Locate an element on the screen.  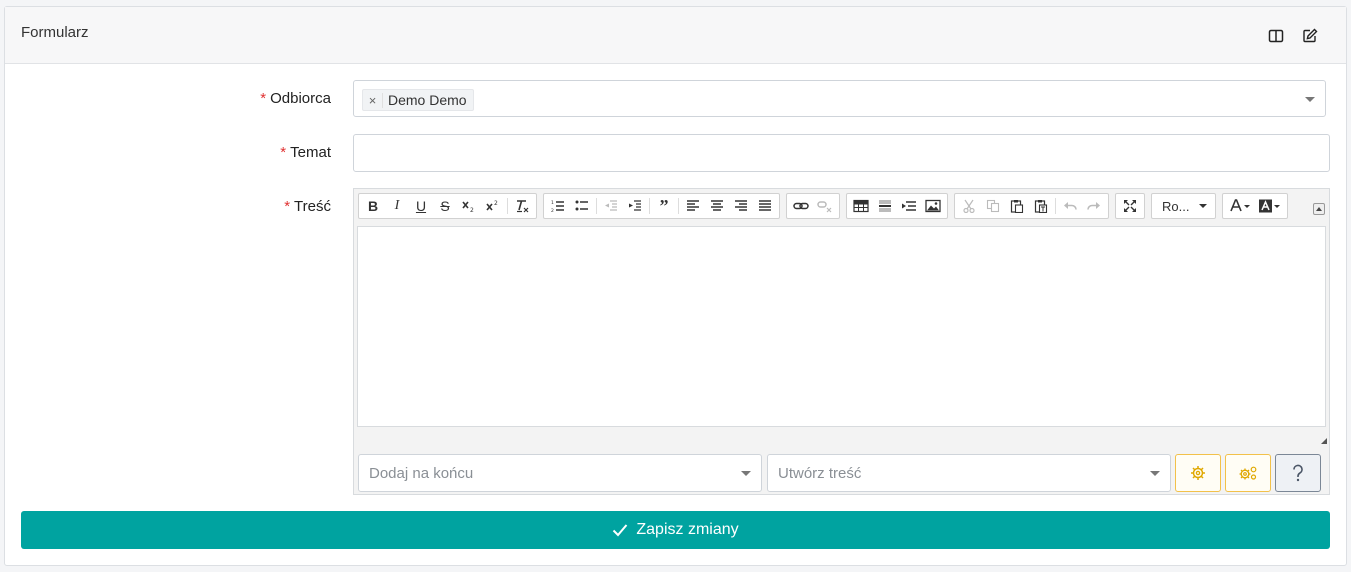
columns-button is located at coordinates (1276, 36).